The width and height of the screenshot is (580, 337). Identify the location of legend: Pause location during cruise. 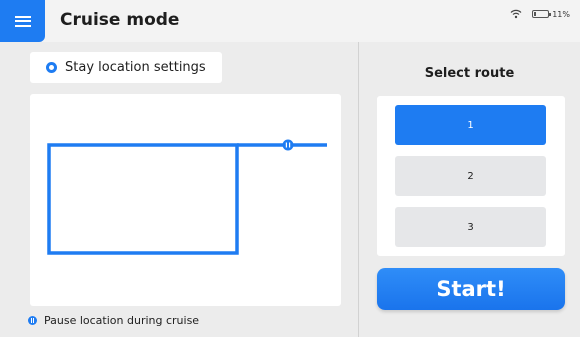
(113, 320).